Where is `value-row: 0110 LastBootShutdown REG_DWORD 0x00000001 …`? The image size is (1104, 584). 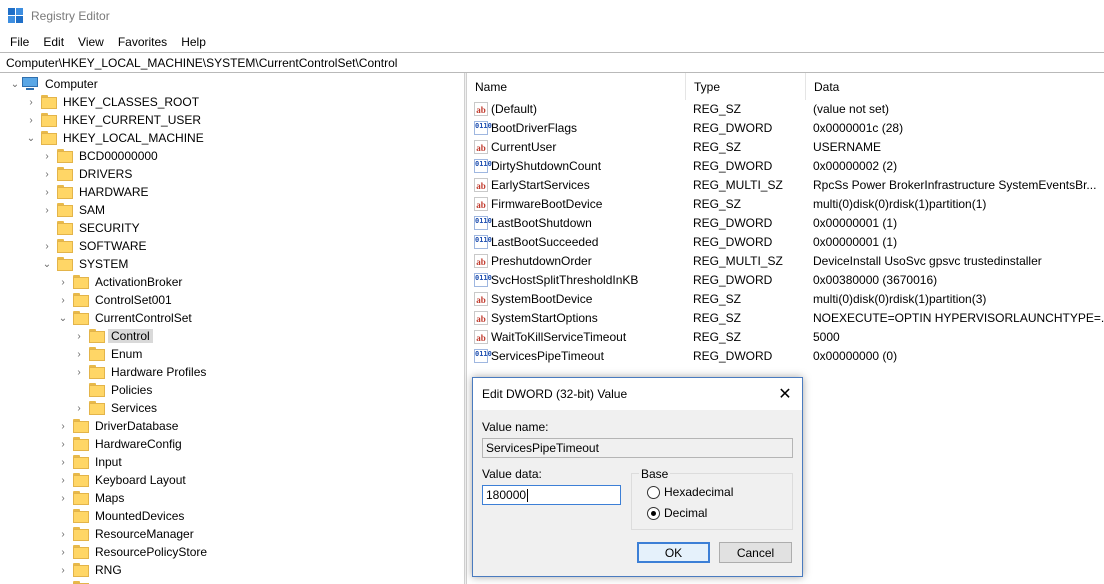
value-row: 0110 LastBootShutdown REG_DWORD 0x00000001 … is located at coordinates (785, 222).